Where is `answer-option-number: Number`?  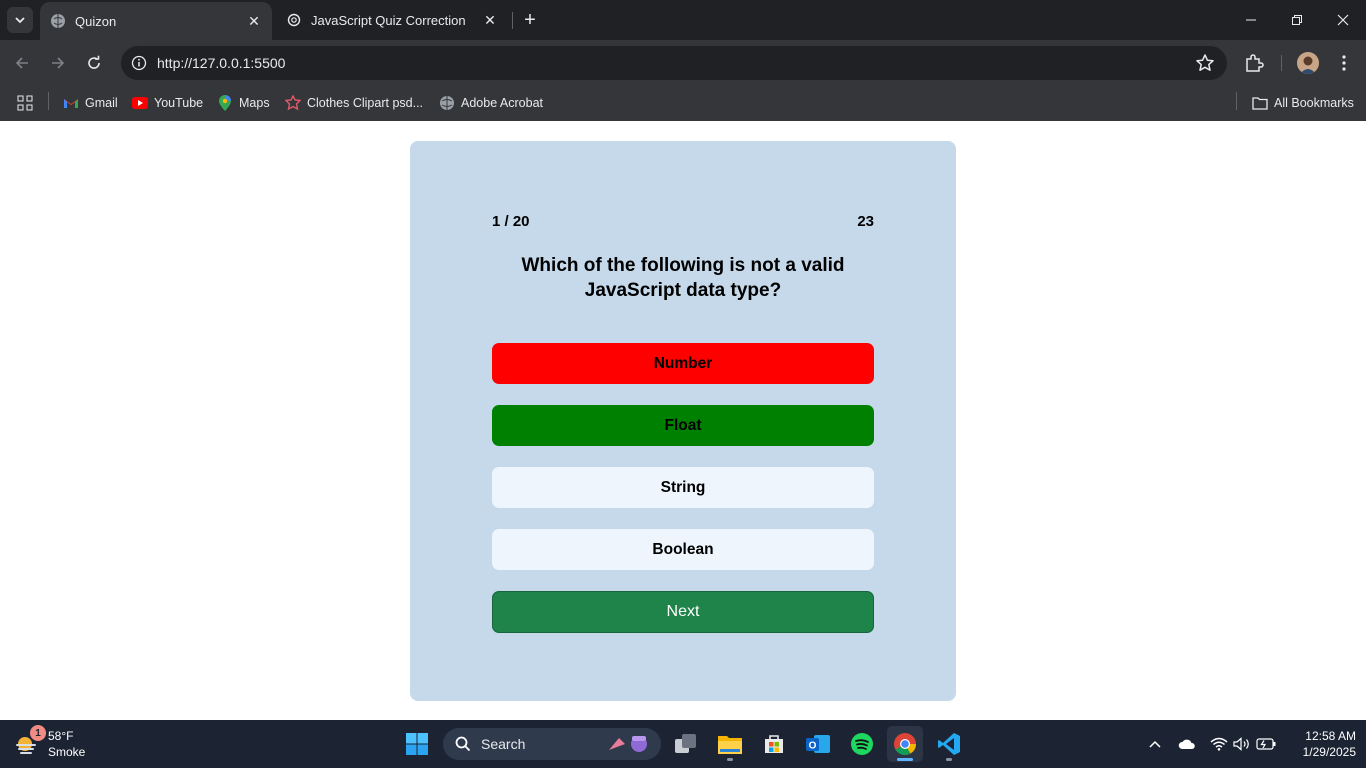
answer-option-number: Number is located at coordinates (683, 363).